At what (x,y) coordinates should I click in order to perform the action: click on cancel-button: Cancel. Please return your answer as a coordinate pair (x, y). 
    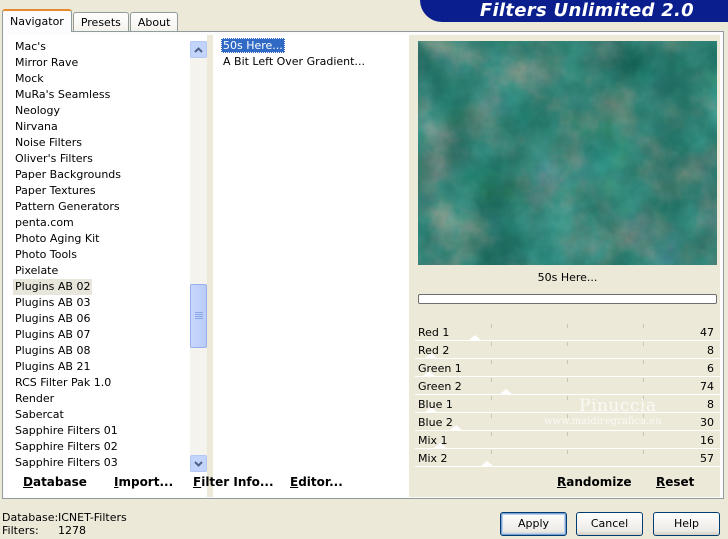
    Looking at the image, I should click on (609, 524).